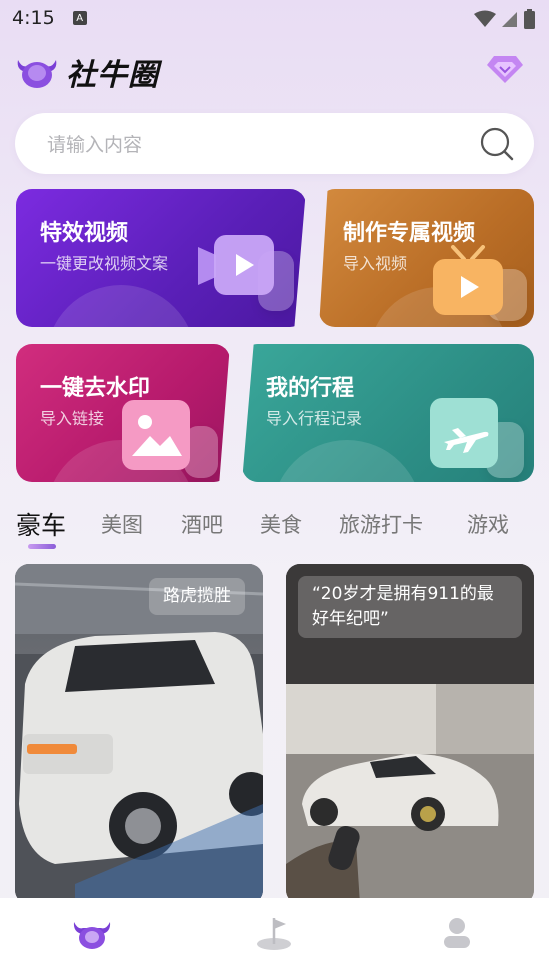 The height and width of the screenshot is (976, 549). What do you see at coordinates (274, 18) in the screenshot?
I see `status-bar: 4:15 A` at bounding box center [274, 18].